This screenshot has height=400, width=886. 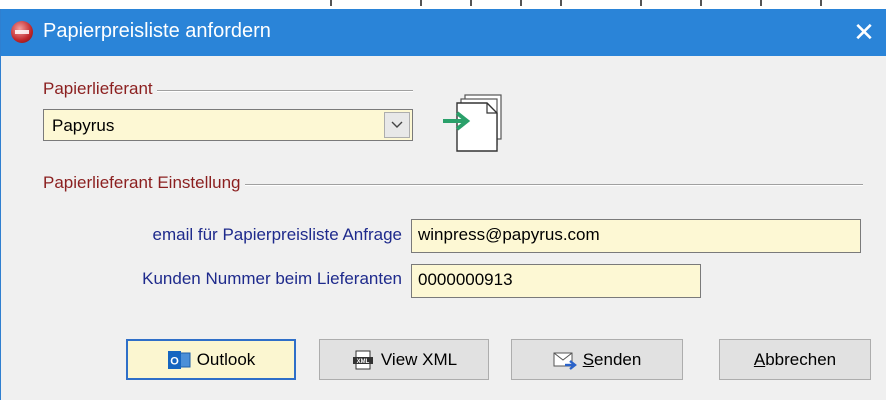 I want to click on outlook-button-label: Outlook, so click(x=226, y=359).